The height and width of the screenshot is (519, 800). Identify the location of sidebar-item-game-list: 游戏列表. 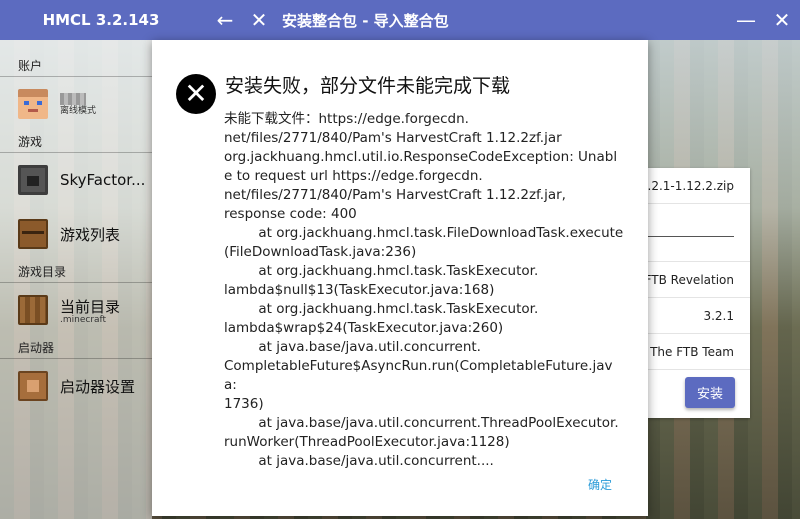
(76, 234).